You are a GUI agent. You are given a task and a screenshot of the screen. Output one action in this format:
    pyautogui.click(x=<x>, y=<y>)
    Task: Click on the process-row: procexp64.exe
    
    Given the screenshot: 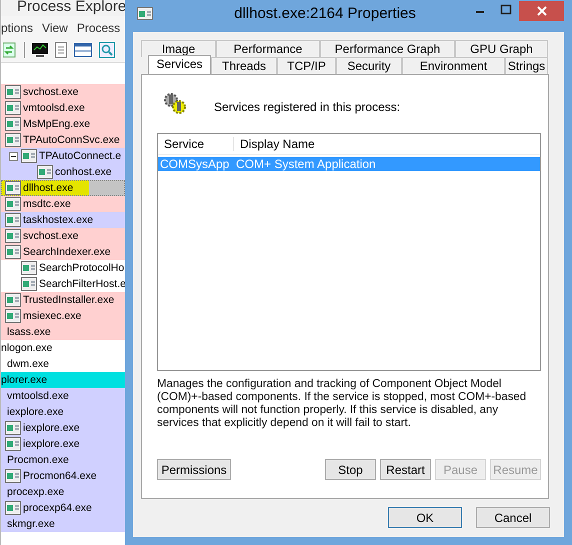 What is the action you would take?
    pyautogui.click(x=63, y=508)
    